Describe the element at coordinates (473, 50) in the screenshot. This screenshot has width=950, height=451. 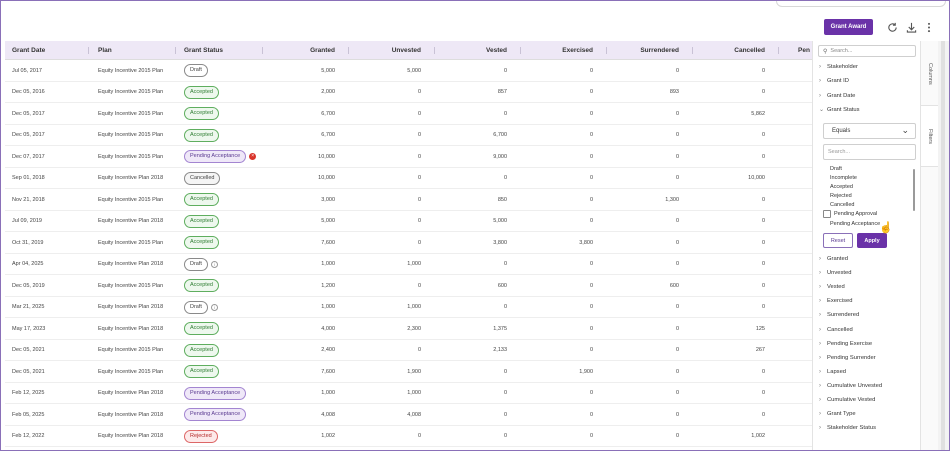
I see `column-header-vested: Vested` at that location.